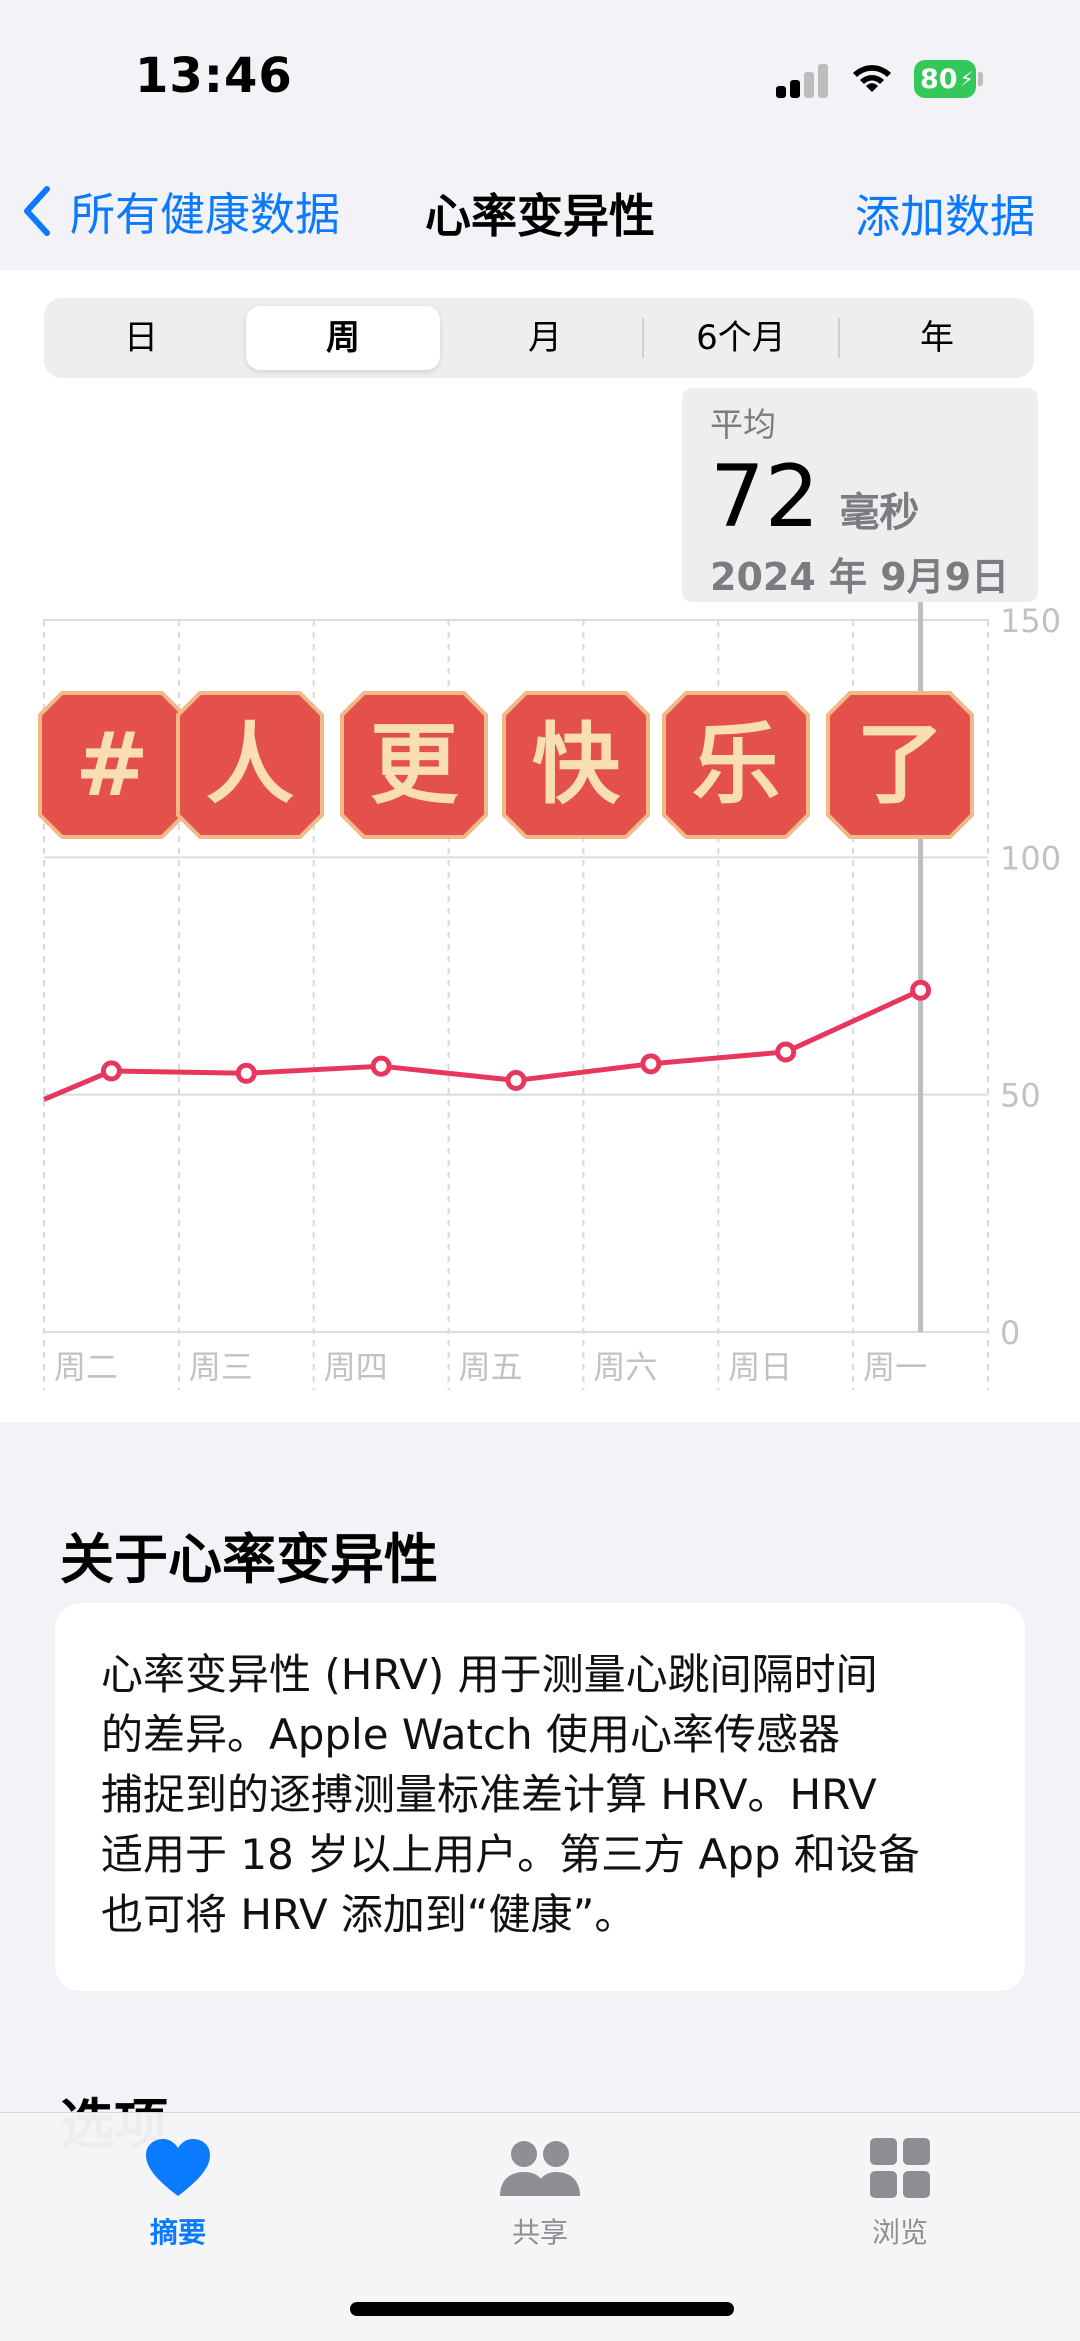 The height and width of the screenshot is (2341, 1080). I want to click on average-summary-callout: 平均 72 毫秒 2024 年 9月9日, so click(860, 495).